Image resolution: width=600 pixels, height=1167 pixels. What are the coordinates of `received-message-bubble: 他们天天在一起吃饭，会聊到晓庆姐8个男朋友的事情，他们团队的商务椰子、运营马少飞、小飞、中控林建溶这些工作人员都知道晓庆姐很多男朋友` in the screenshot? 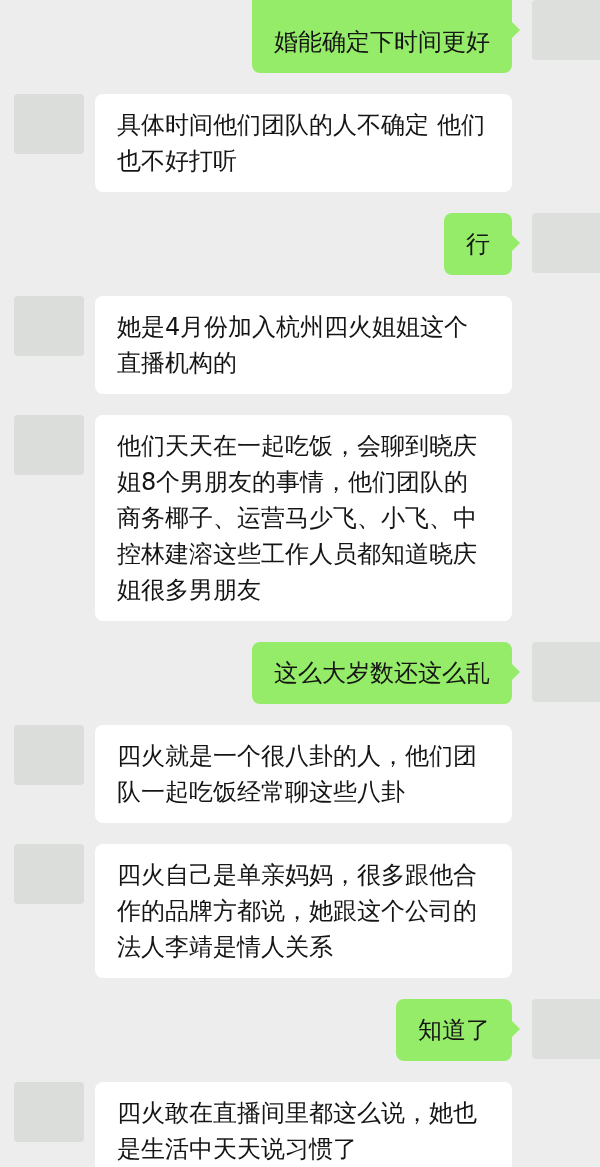 It's located at (303, 518).